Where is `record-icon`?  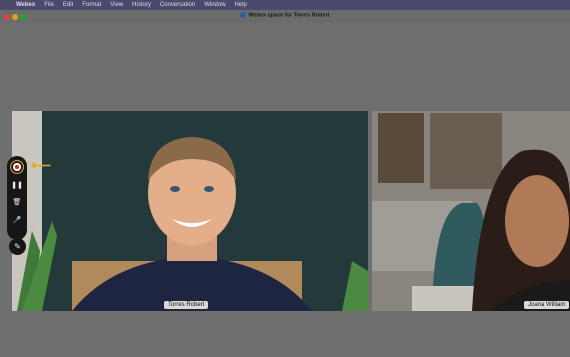
record-icon is located at coordinates (17, 167).